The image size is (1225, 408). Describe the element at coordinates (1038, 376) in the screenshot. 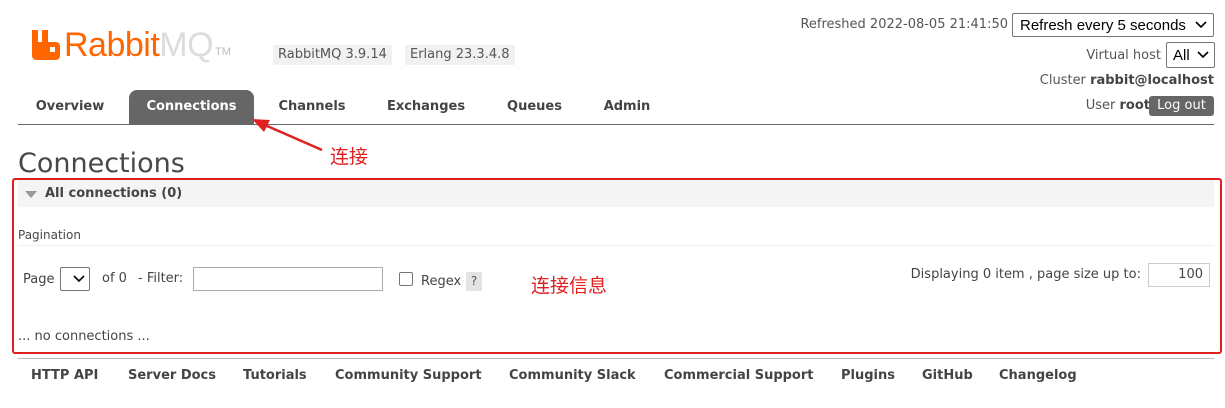

I see `footer-link-changelog: Changelog` at that location.